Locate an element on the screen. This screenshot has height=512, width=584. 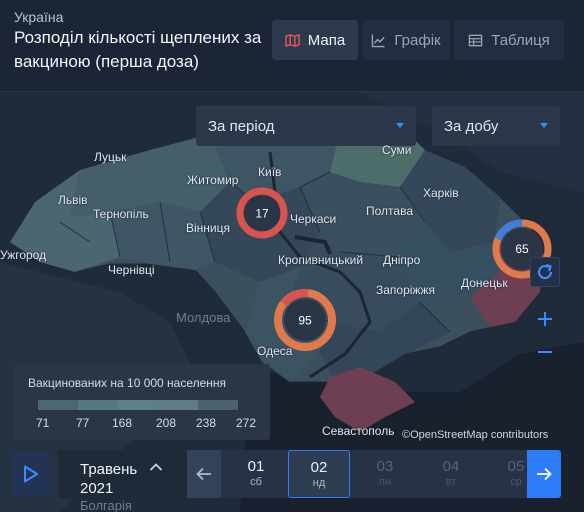
line-chart-icon is located at coordinates (379, 40).